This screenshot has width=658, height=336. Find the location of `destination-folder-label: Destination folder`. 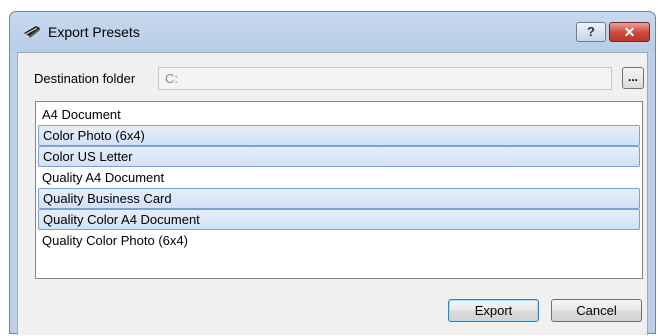

destination-folder-label: Destination folder is located at coordinates (85, 78).